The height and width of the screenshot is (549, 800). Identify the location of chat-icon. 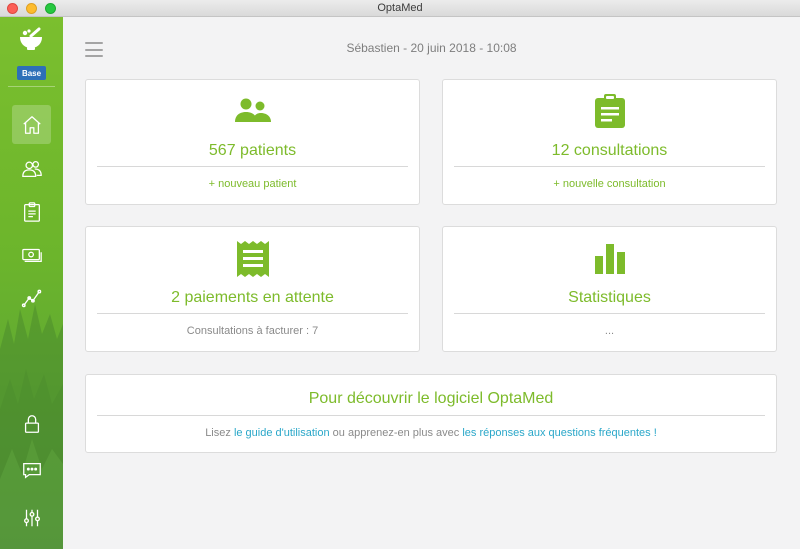
(31, 470).